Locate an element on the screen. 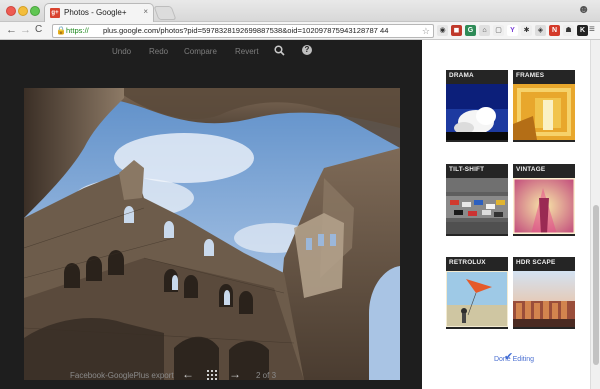 The image size is (600, 389). extension-icon-5: ▢ is located at coordinates (498, 30).